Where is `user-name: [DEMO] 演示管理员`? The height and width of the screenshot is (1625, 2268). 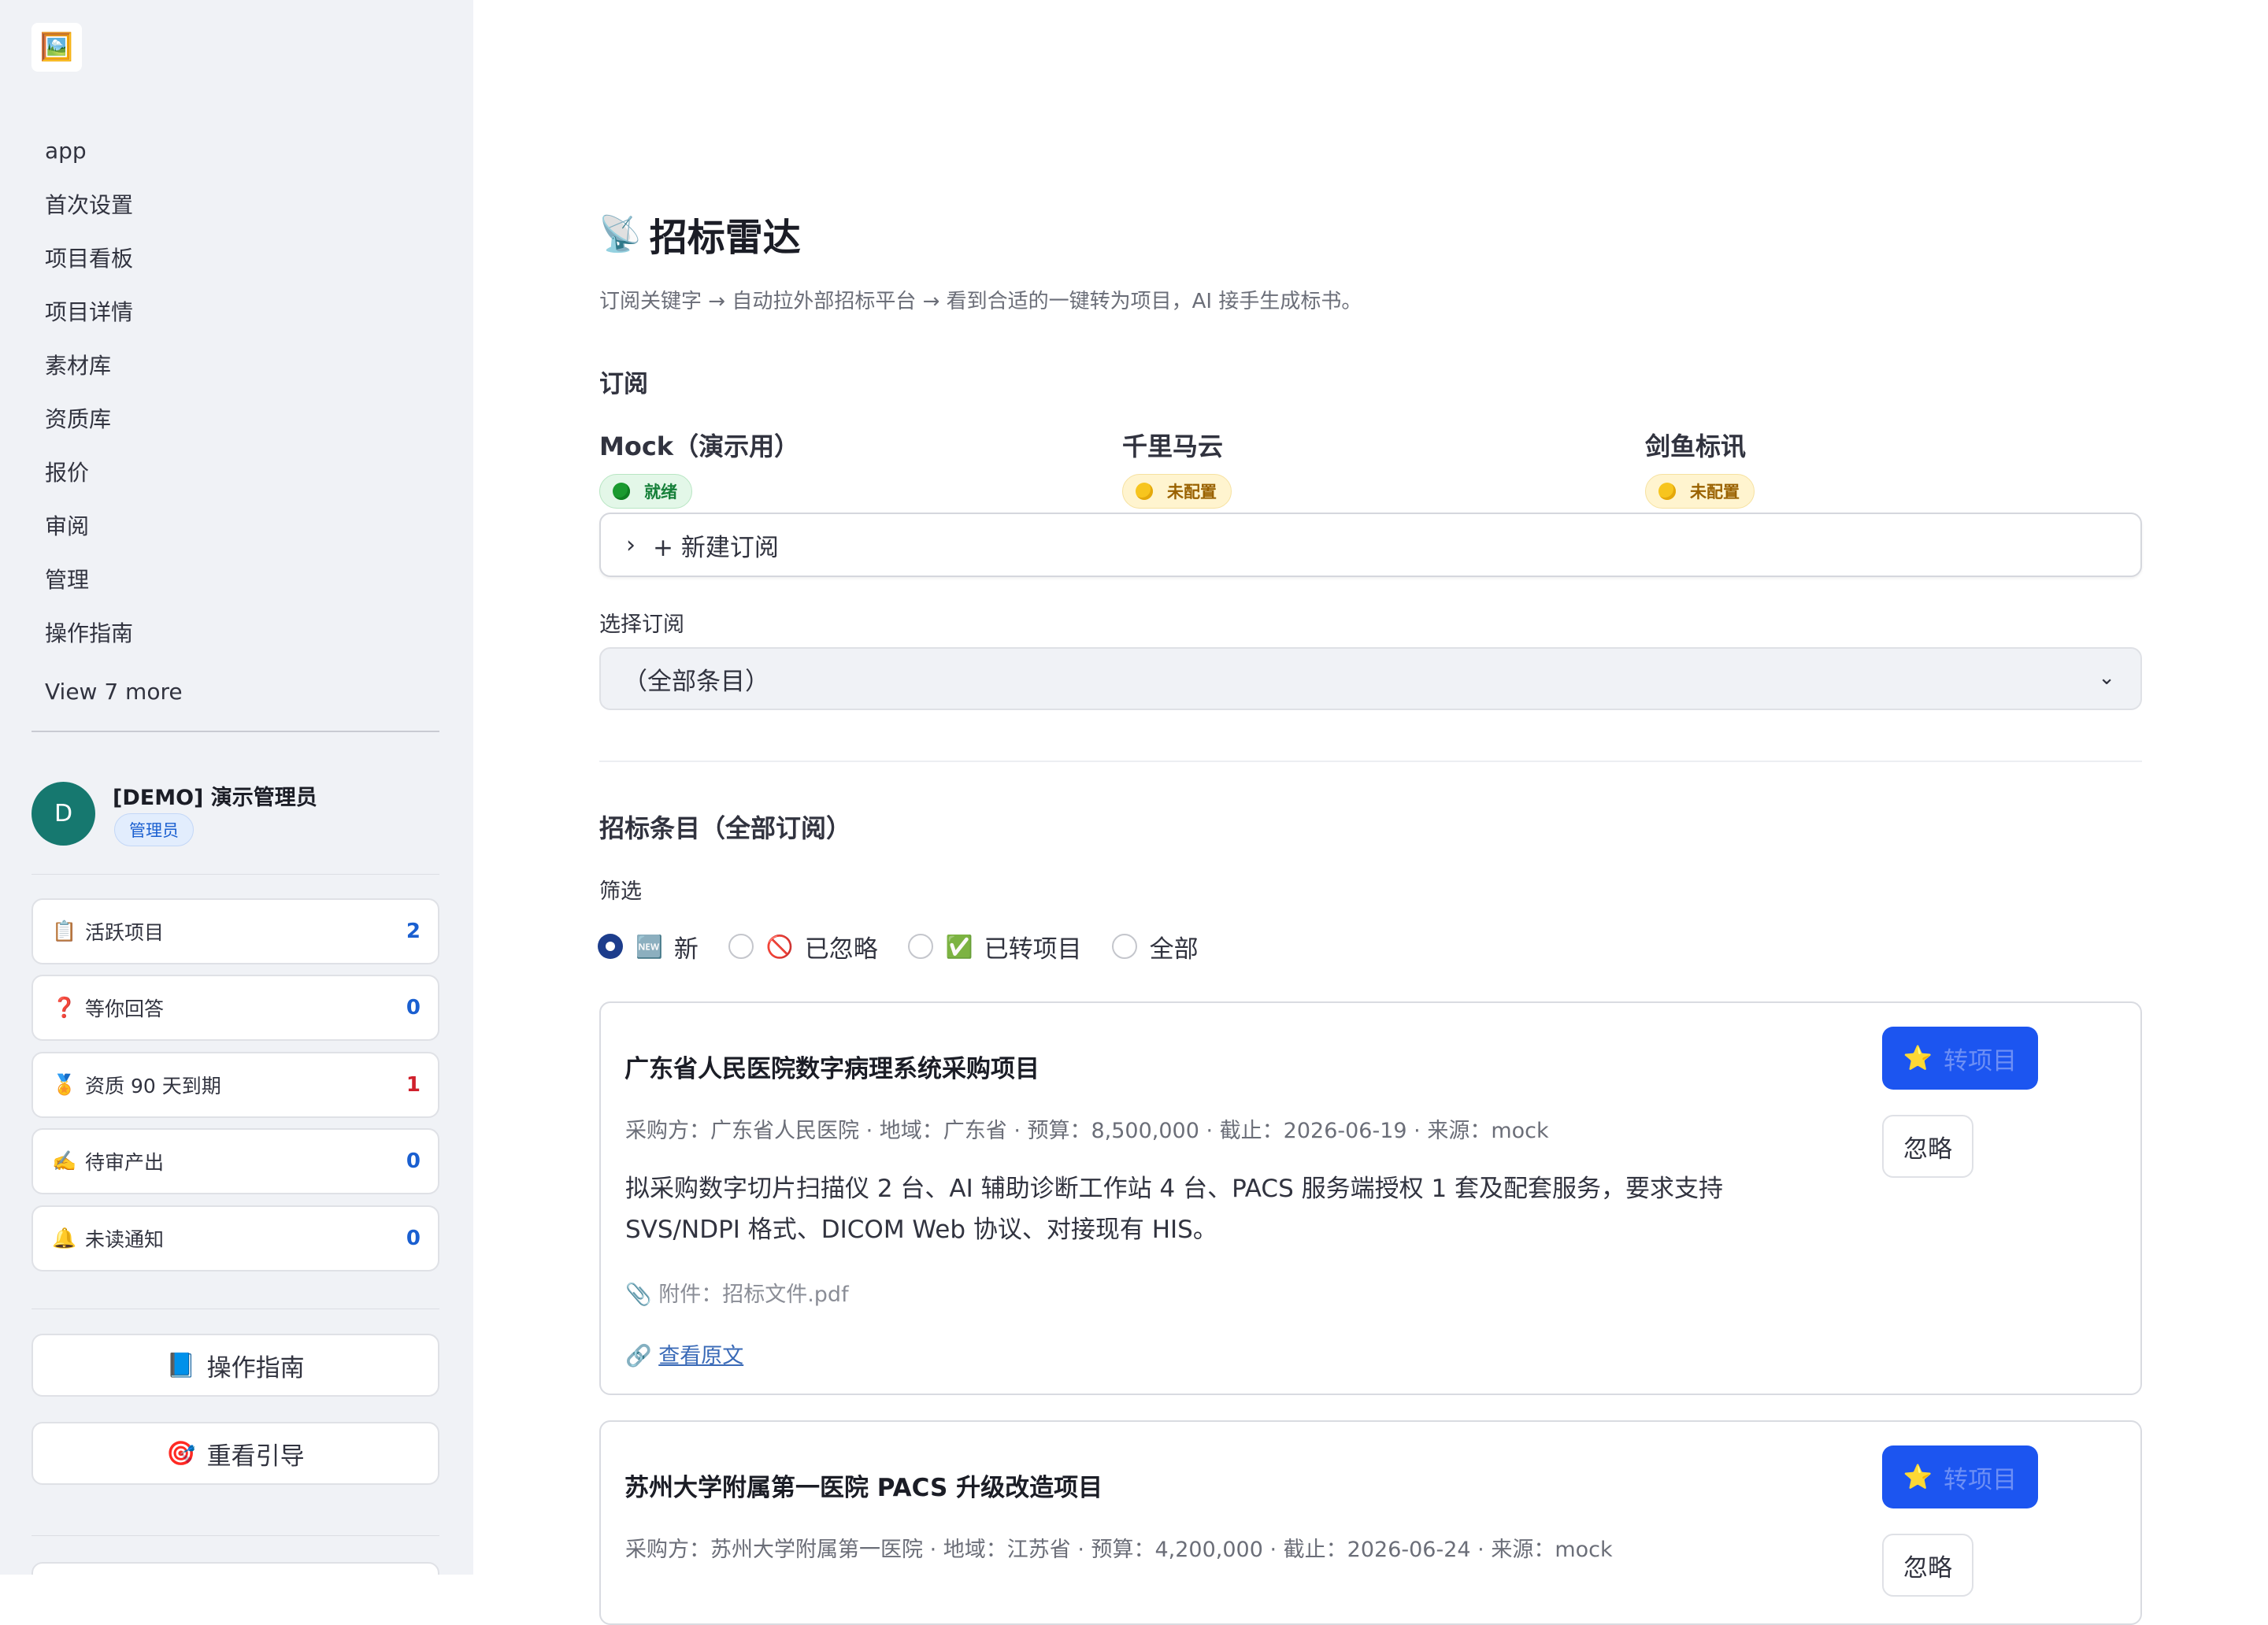 user-name: [DEMO] 演示管理员 is located at coordinates (215, 798).